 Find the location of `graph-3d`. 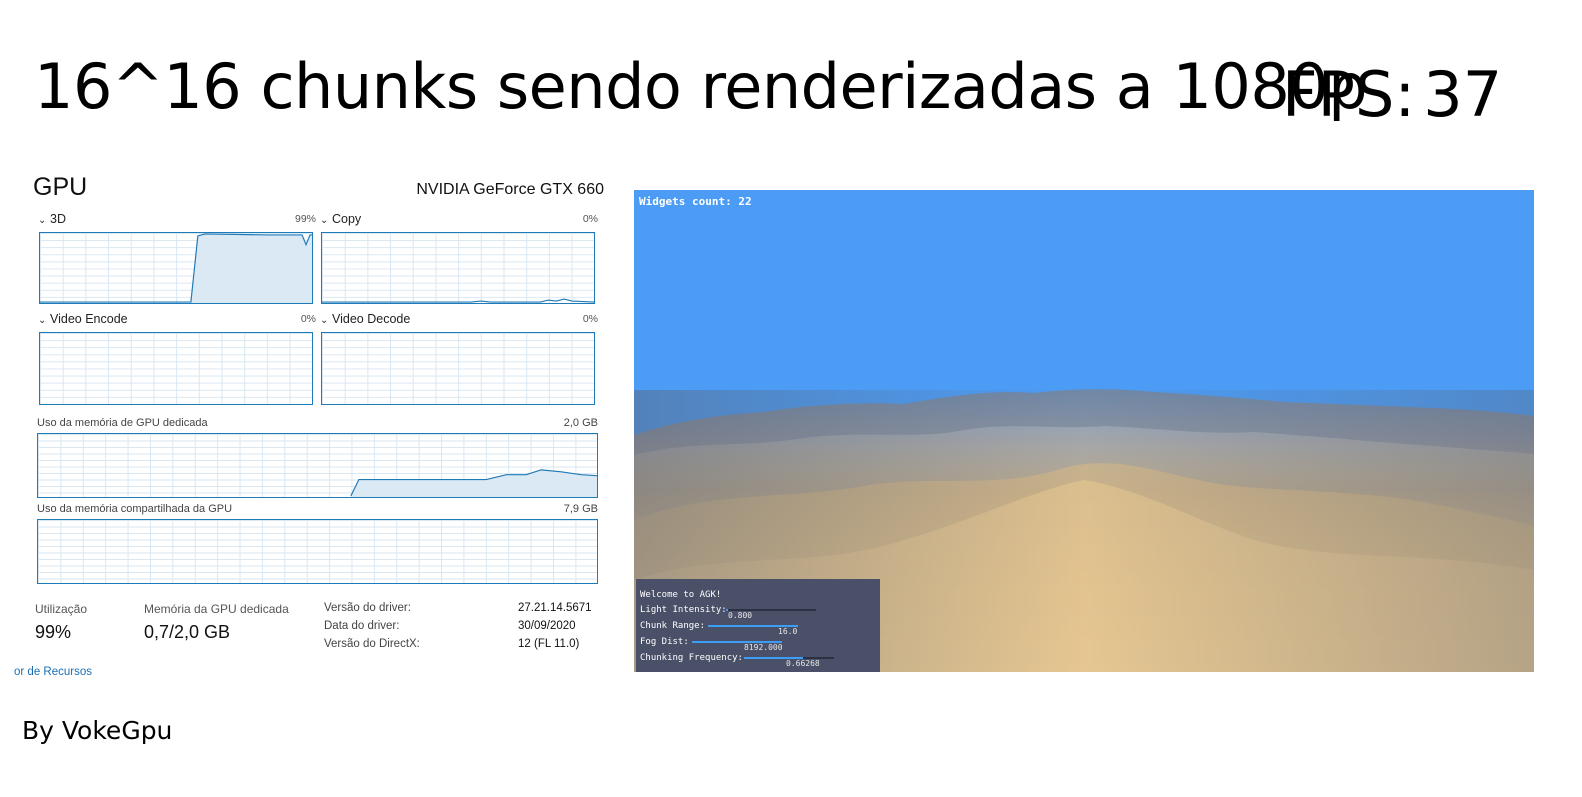

graph-3d is located at coordinates (176, 268).